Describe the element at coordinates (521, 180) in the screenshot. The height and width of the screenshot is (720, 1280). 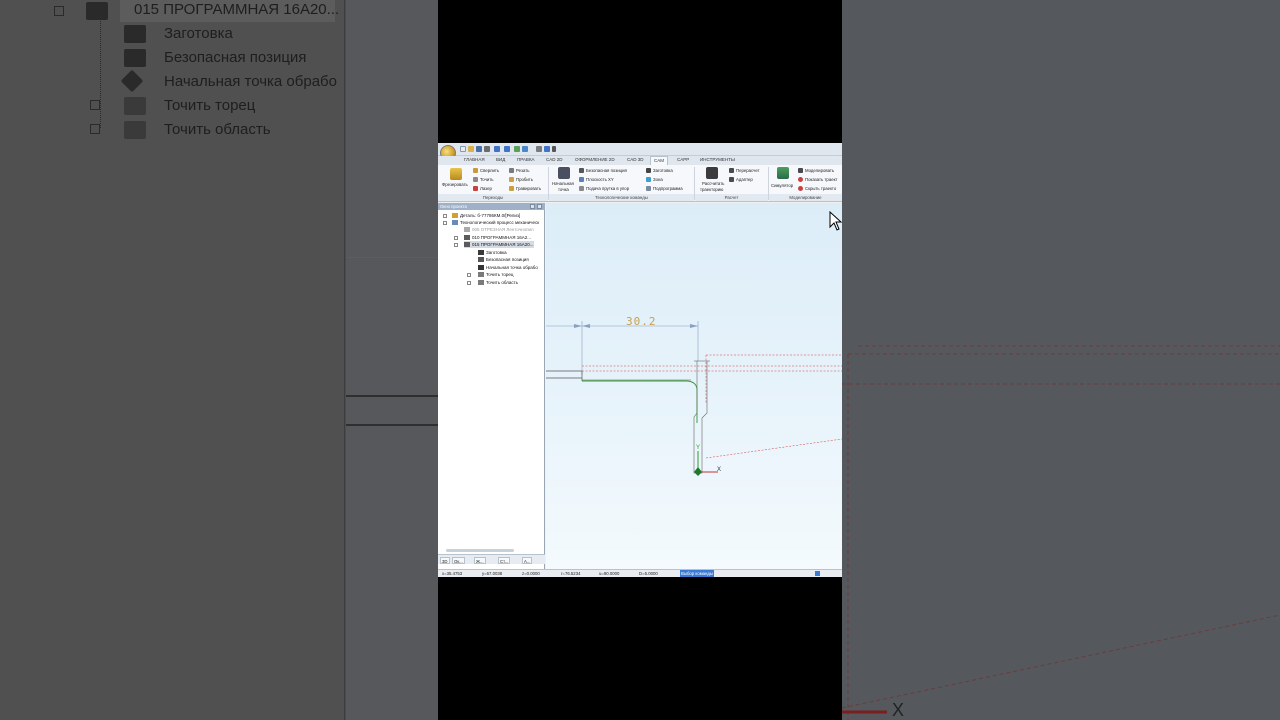
I see `punch-button: Пробить` at that location.